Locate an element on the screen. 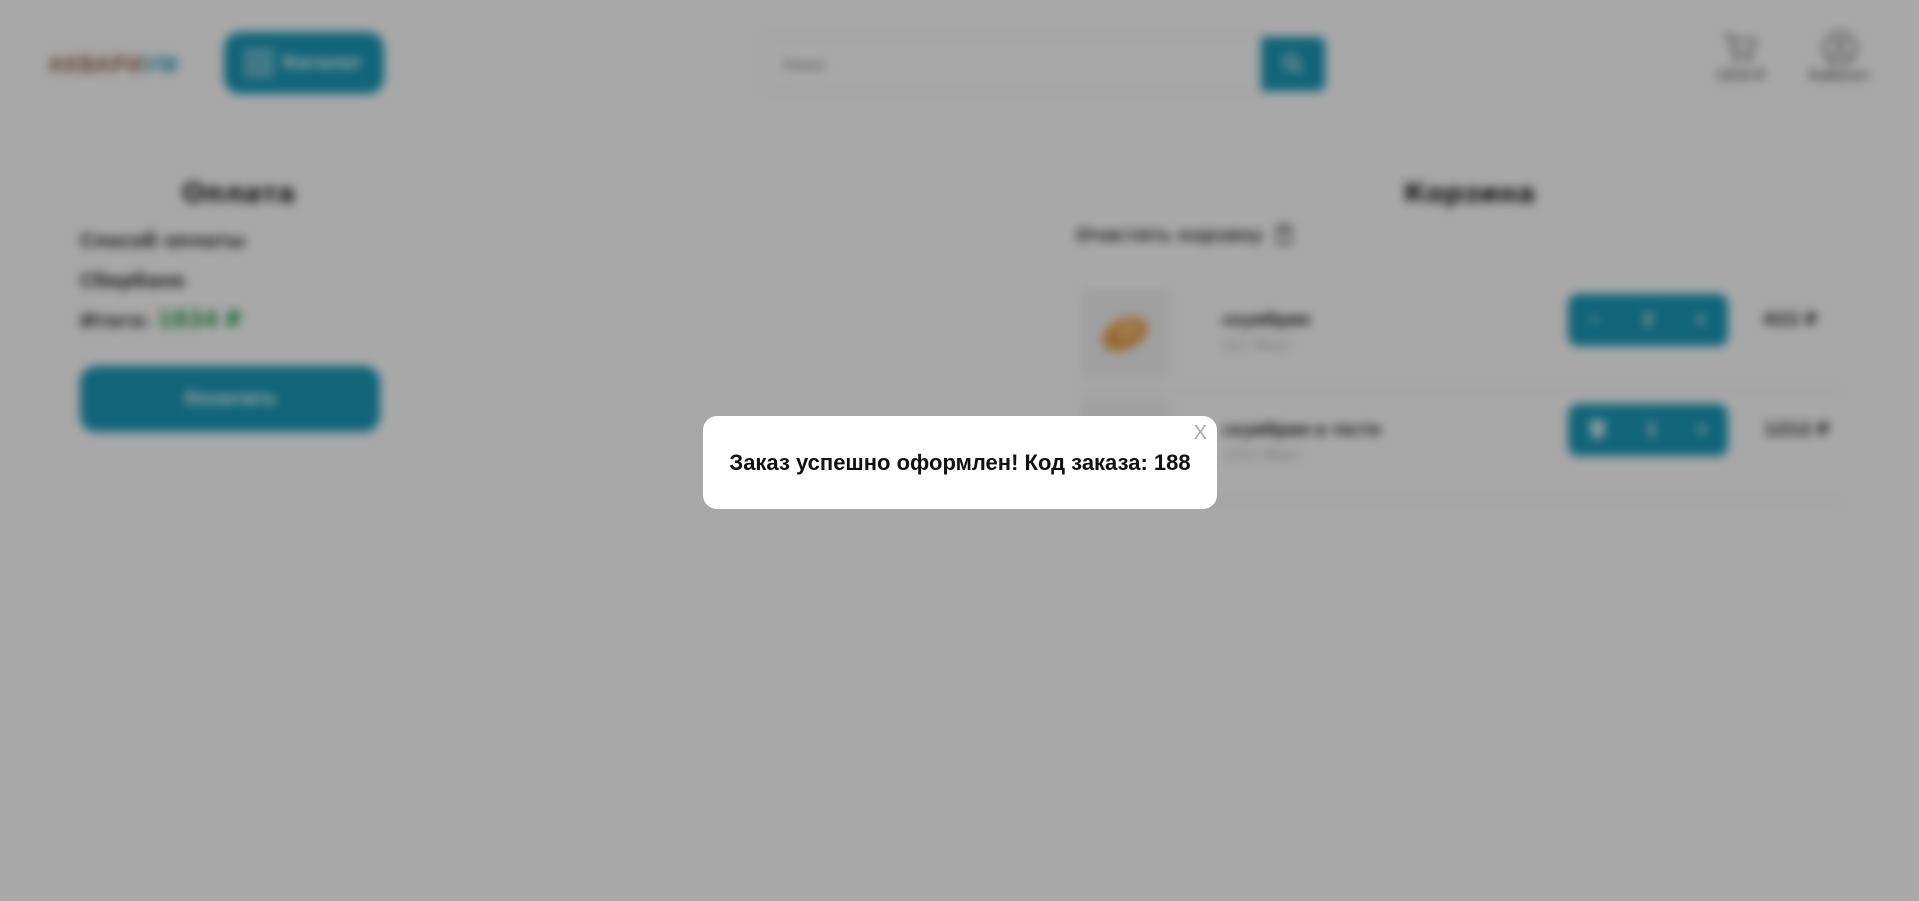 The width and height of the screenshot is (1919, 901). modal-message: Заказ успешно оформлен! Код заказа: 188 is located at coordinates (960, 462).